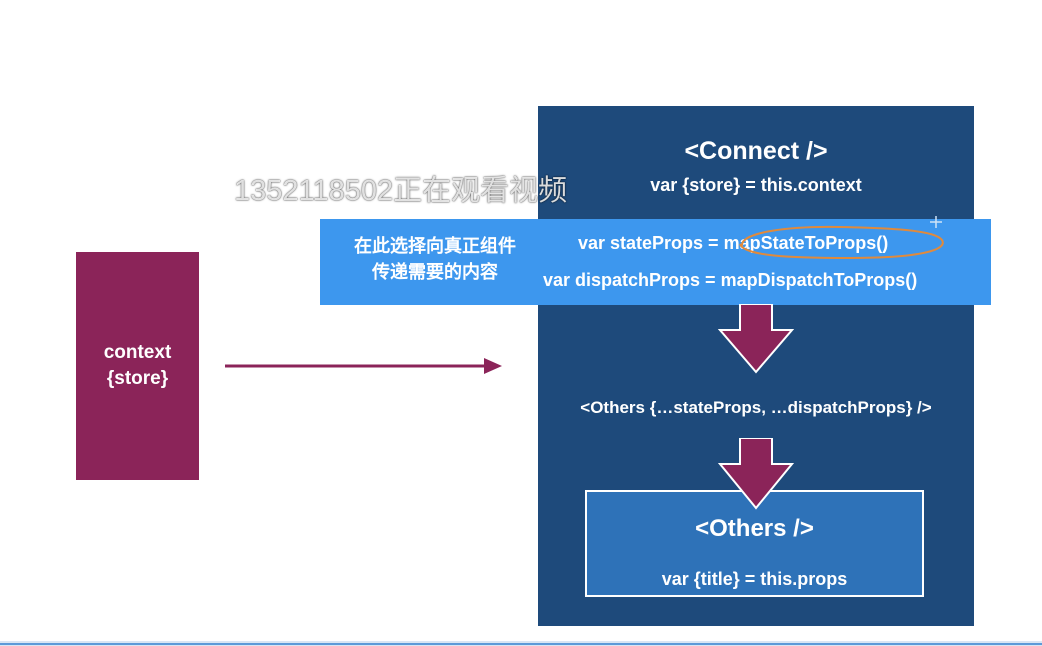  What do you see at coordinates (730, 280) in the screenshot?
I see `dispatch-props-line: var dispatchProps = mapDispatchToProps()` at bounding box center [730, 280].